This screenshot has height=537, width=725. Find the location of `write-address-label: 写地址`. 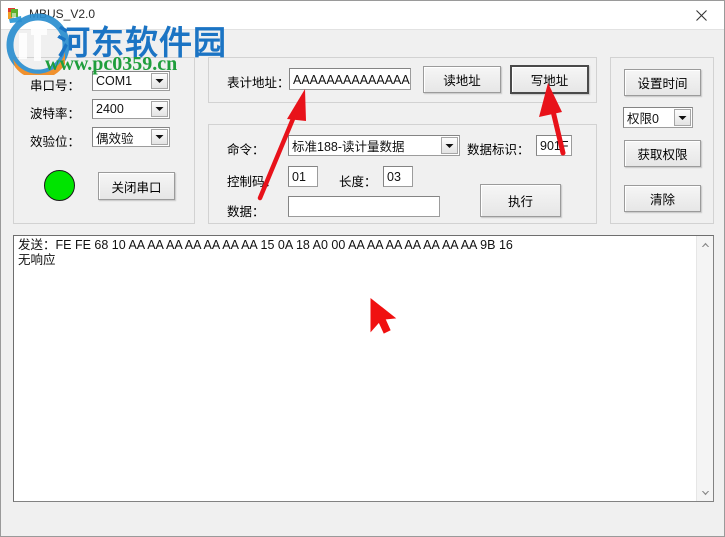

write-address-label: 写地址 is located at coordinates (549, 81).